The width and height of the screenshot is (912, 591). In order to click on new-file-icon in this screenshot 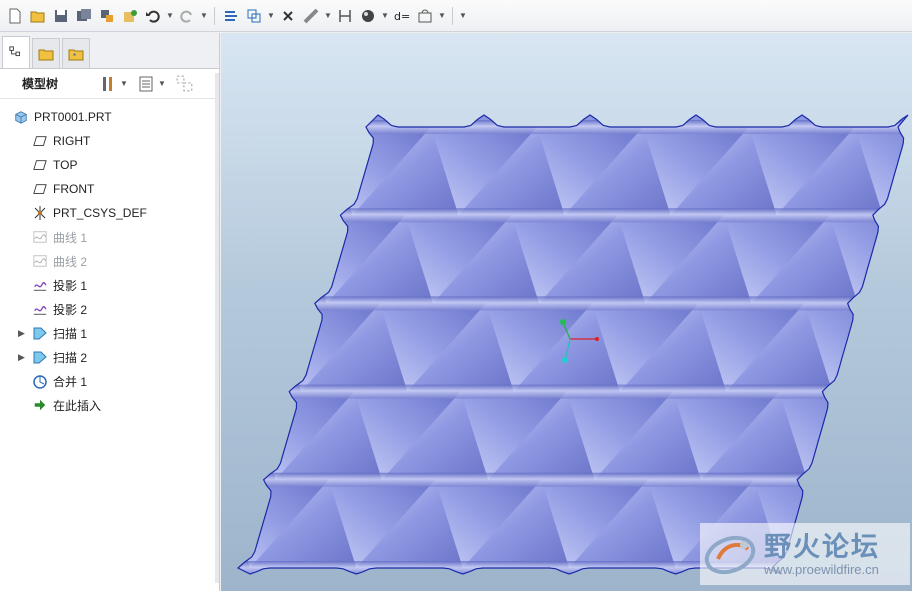, I will do `click(15, 16)`.